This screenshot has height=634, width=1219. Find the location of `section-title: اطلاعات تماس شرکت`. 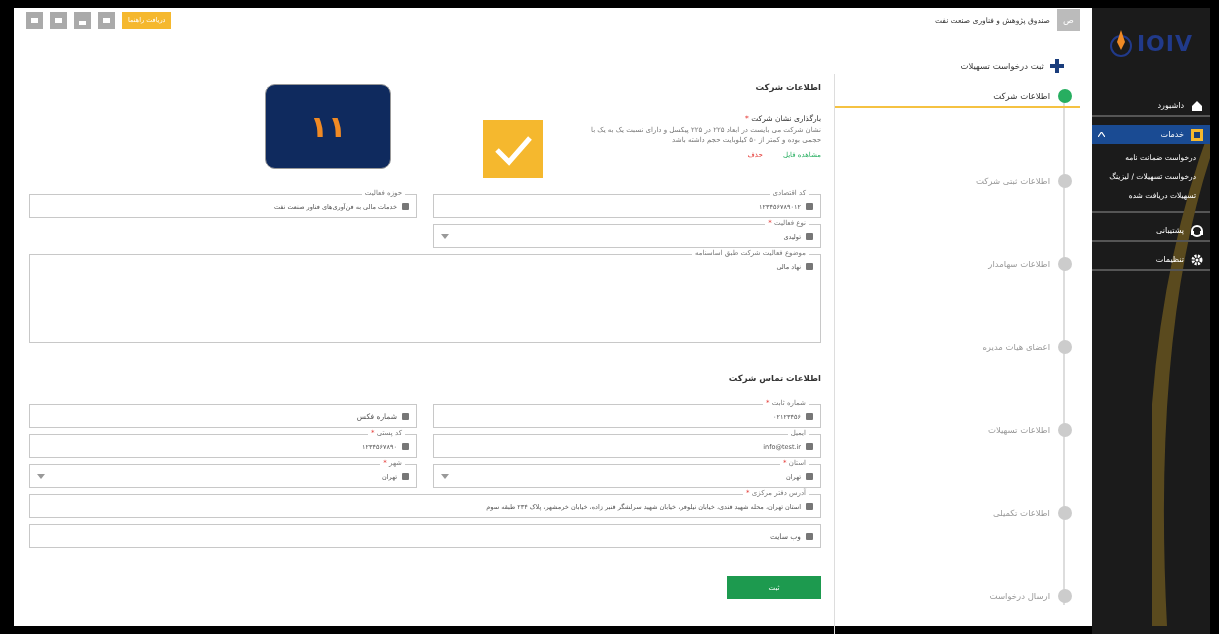

section-title: اطلاعات تماس شرکت is located at coordinates (774, 378).